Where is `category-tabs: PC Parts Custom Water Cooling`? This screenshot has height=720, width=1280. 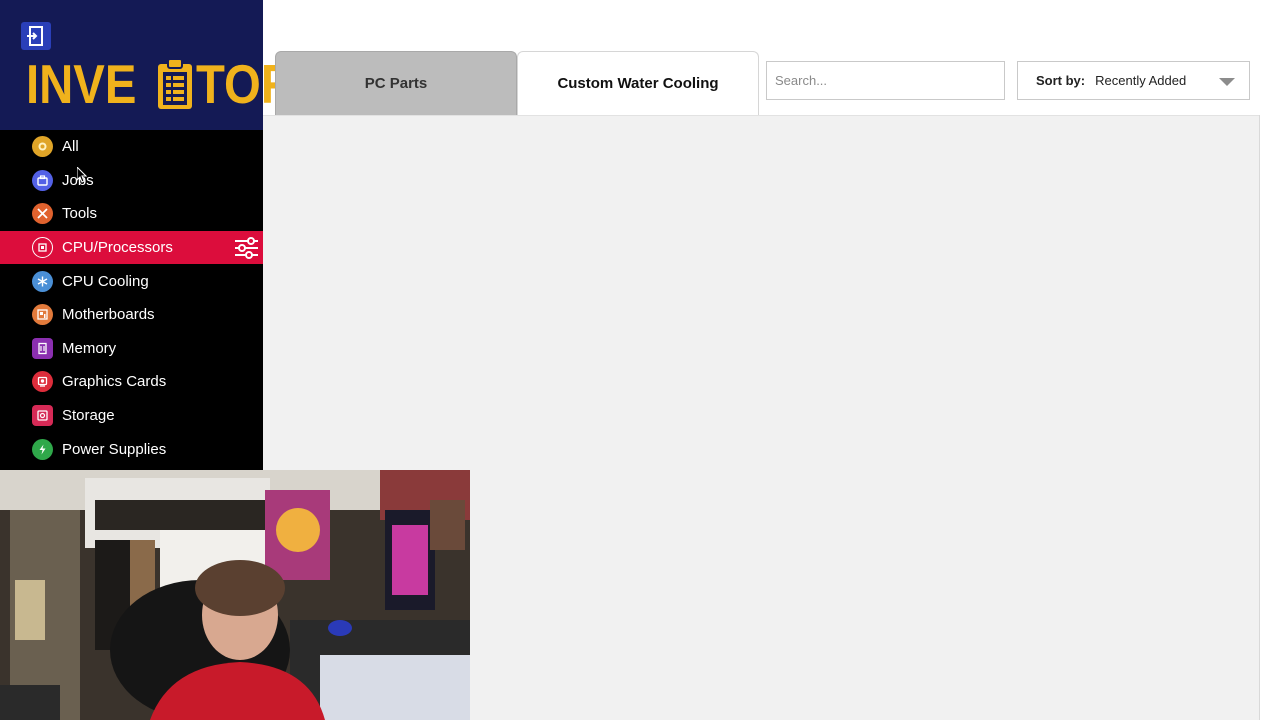
category-tabs: PC Parts Custom Water Cooling is located at coordinates (517, 83).